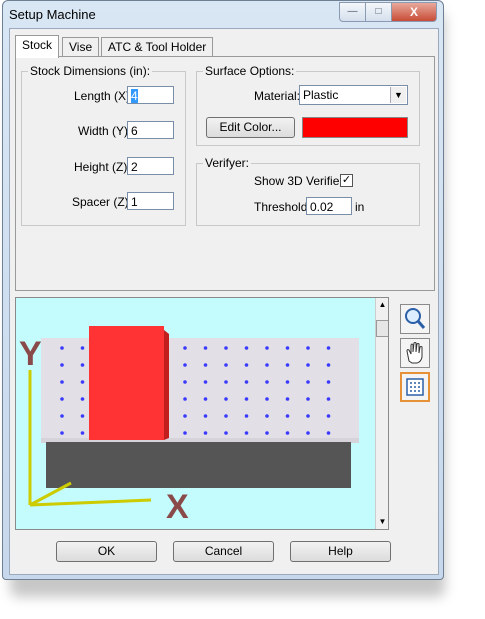 Image resolution: width=485 pixels, height=619 pixels. I want to click on chevron-down-icon: ▼, so click(398, 95).